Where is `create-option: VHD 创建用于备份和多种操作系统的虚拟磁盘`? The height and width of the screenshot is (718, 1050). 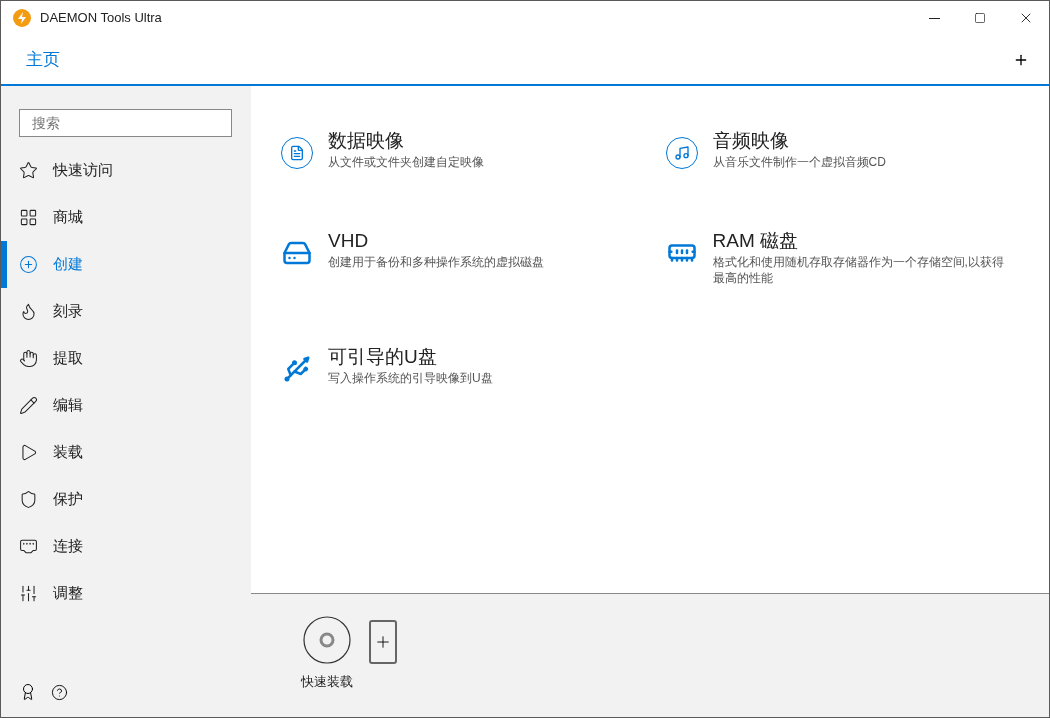 create-option: VHD 创建用于备份和多种操作系统的虚拟磁盘 is located at coordinates (472, 257).